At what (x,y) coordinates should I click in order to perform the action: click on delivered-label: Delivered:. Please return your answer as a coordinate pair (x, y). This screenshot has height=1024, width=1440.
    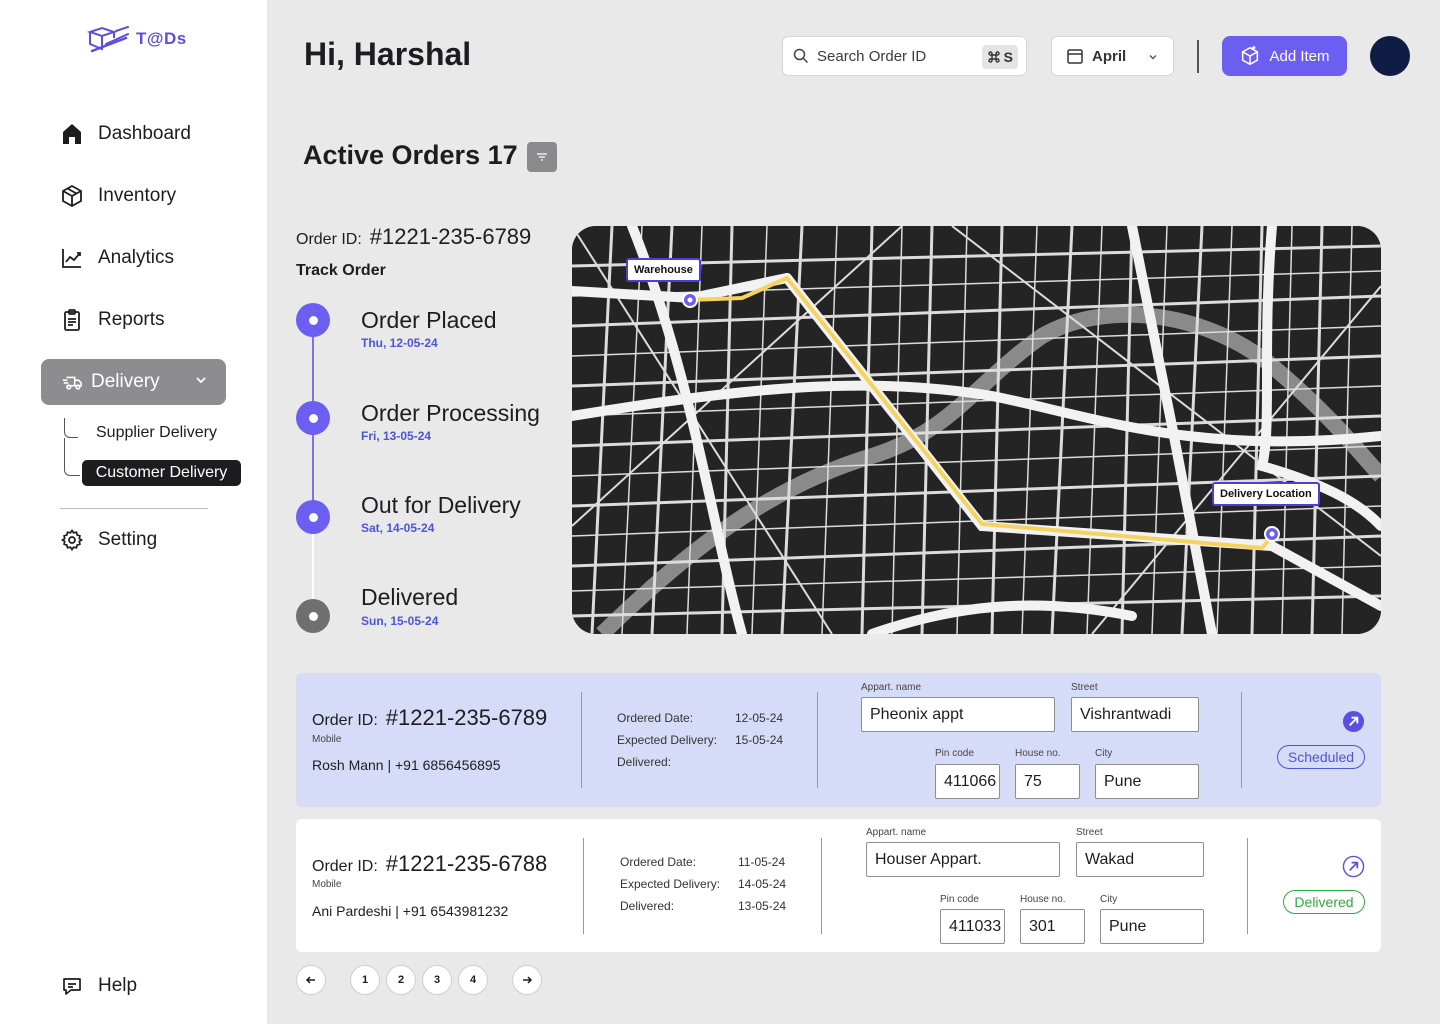
    Looking at the image, I should click on (647, 906).